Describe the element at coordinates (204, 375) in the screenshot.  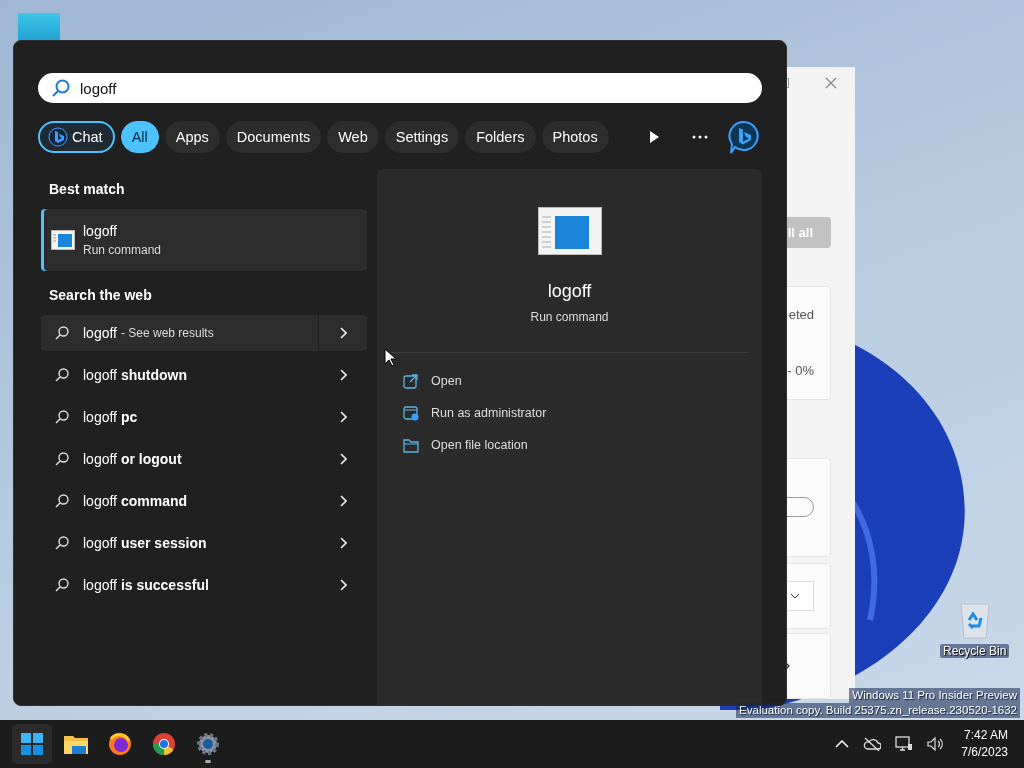
I see `web-result: logoff shutdown` at that location.